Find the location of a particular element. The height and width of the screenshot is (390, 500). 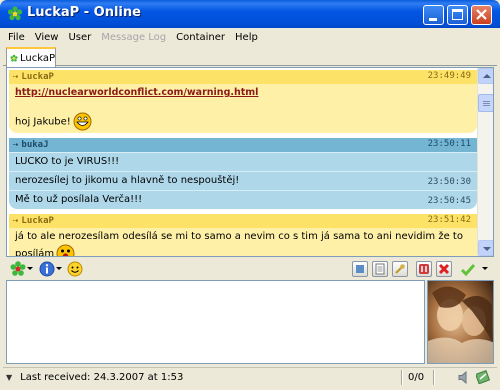

history-icon is located at coordinates (360, 269).